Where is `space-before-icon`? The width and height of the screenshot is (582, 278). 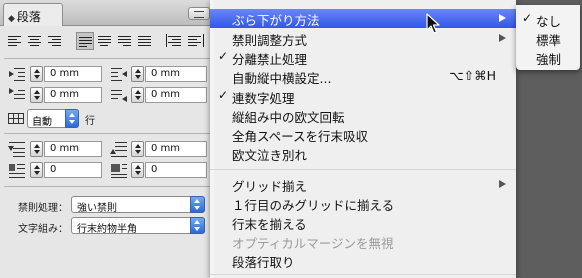
space-before-icon is located at coordinates (17, 149).